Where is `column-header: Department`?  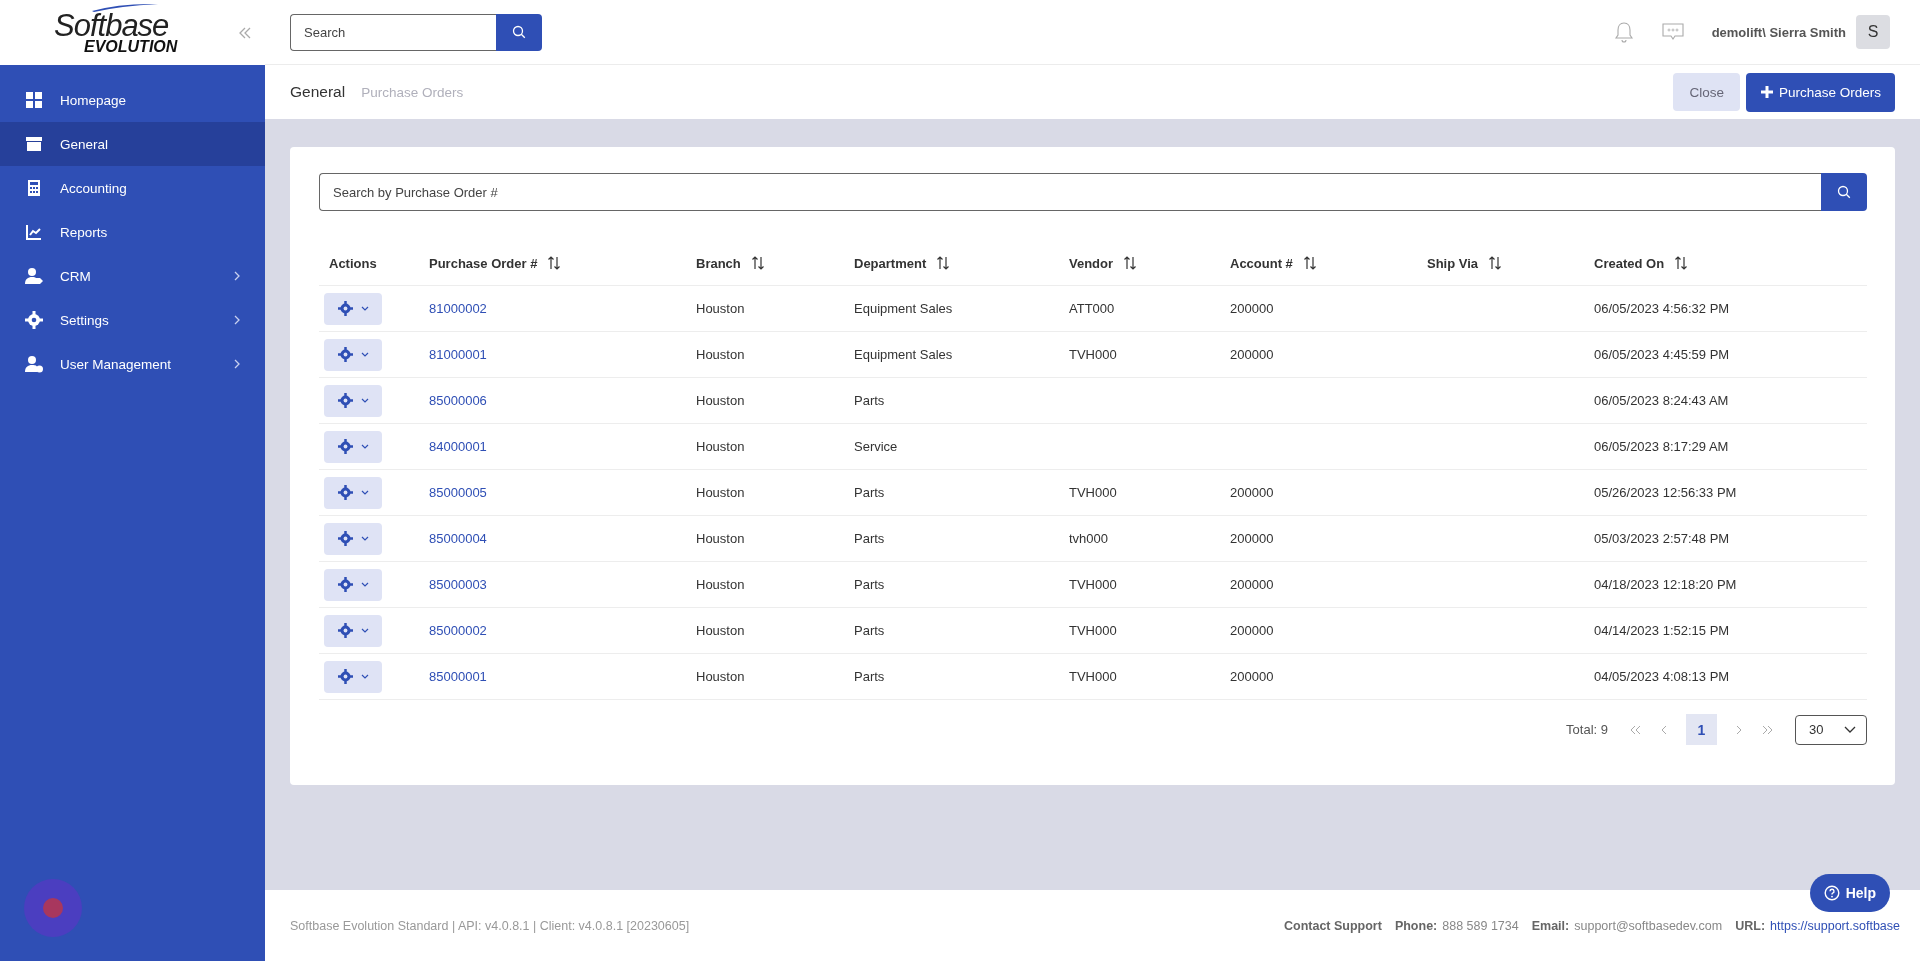 column-header: Department is located at coordinates (890, 263).